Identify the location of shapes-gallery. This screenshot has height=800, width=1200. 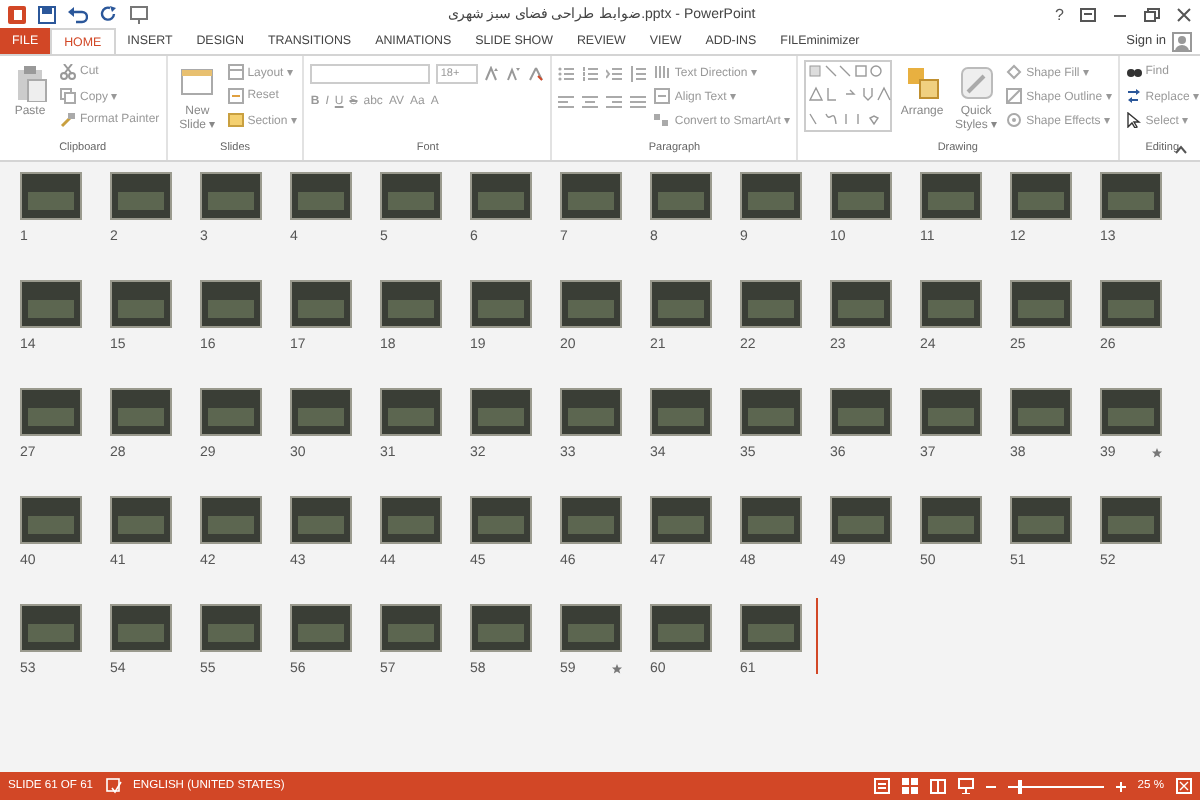
(848, 96).